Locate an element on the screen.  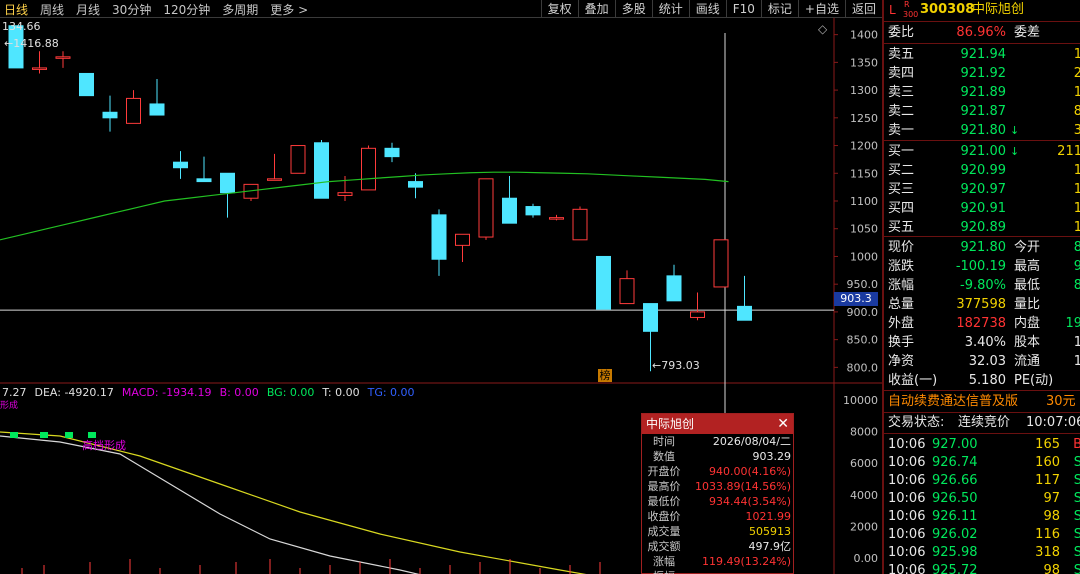
stat-row: 涨幅 -9.80% 最低 8 is located at coordinates (983, 285).